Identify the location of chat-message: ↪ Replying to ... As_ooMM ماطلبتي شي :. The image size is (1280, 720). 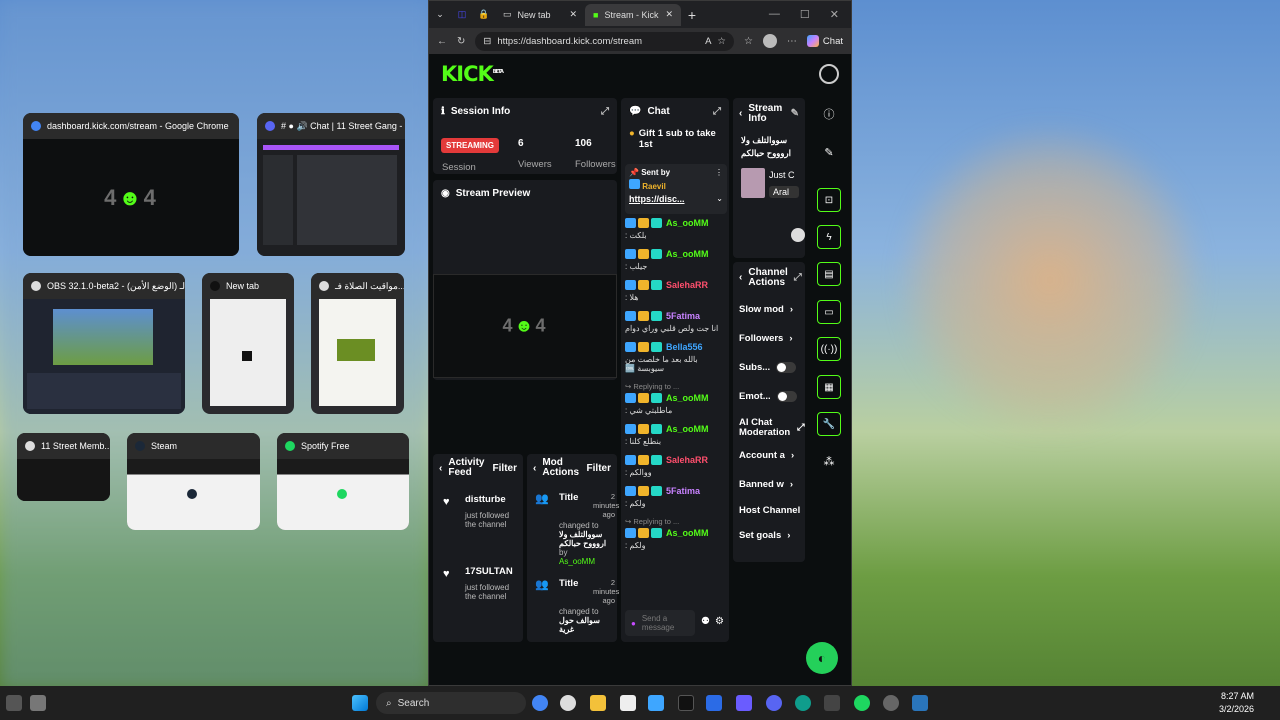
(675, 398).